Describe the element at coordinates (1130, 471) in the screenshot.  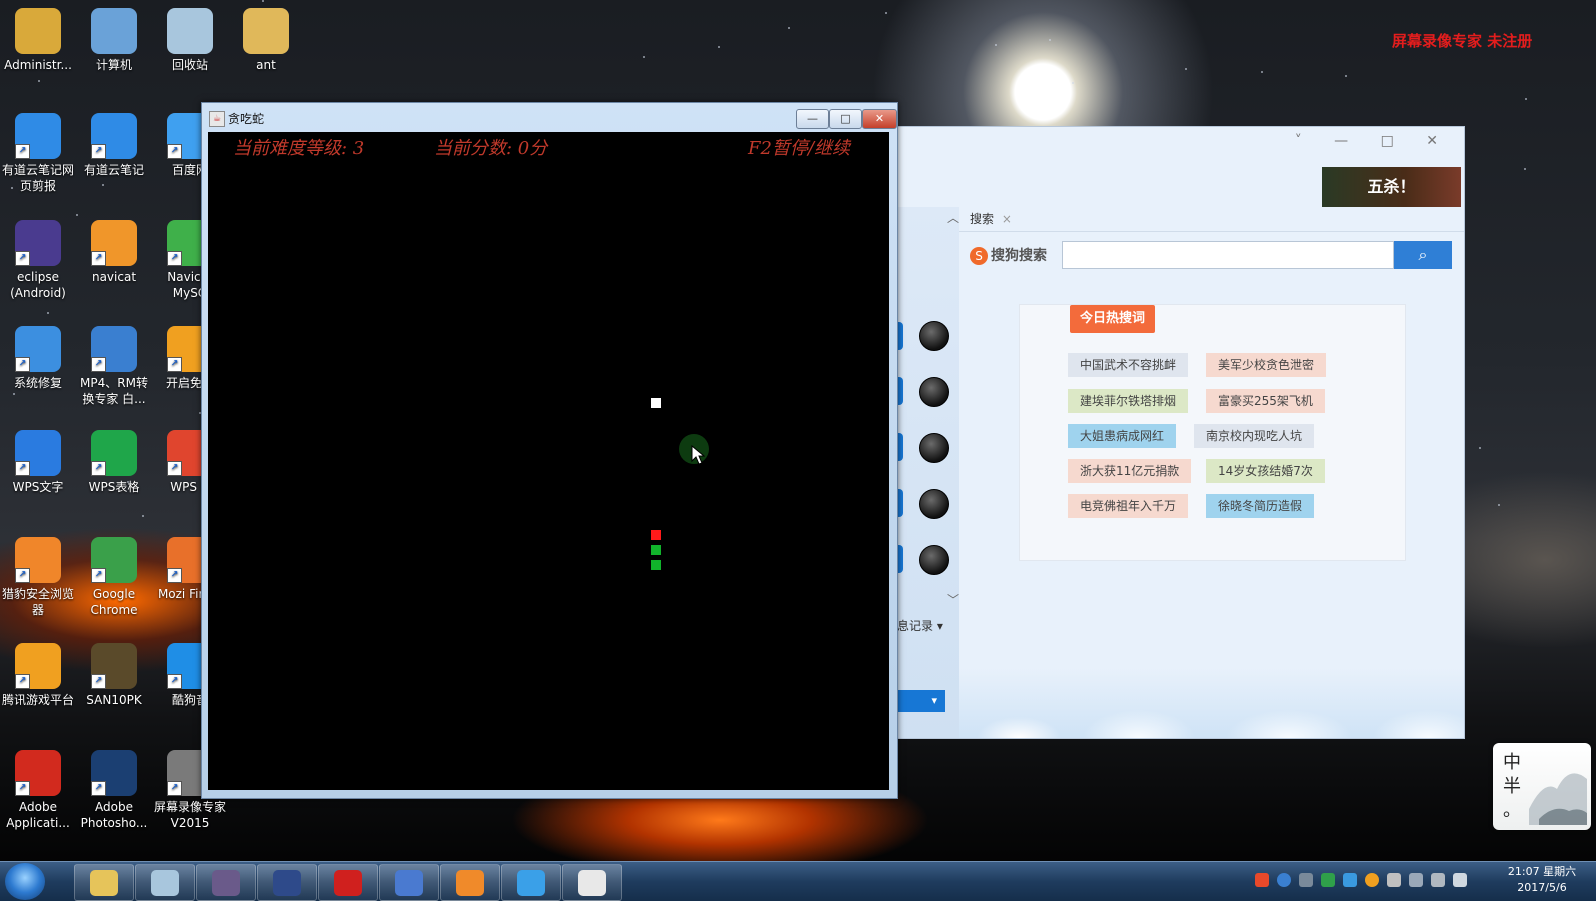
I see `hot-search-tag: 浙大获11亿元捐款` at that location.